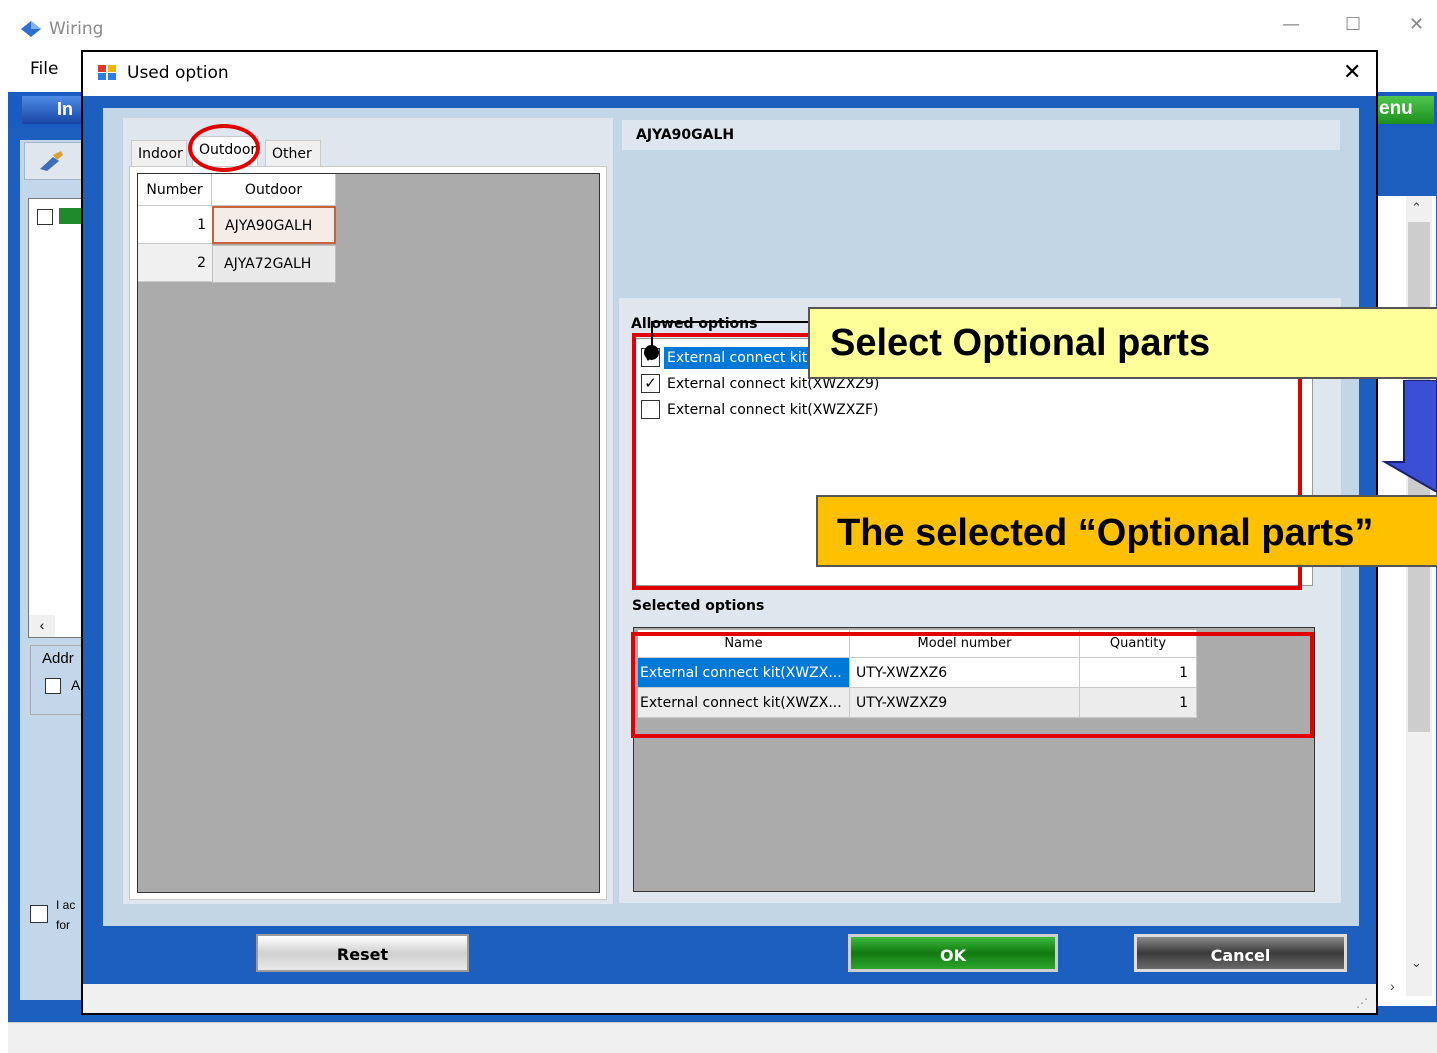 This screenshot has width=1437, height=1053. What do you see at coordinates (1416, 208) in the screenshot?
I see `scroll-up-icon: ⌃` at bounding box center [1416, 208].